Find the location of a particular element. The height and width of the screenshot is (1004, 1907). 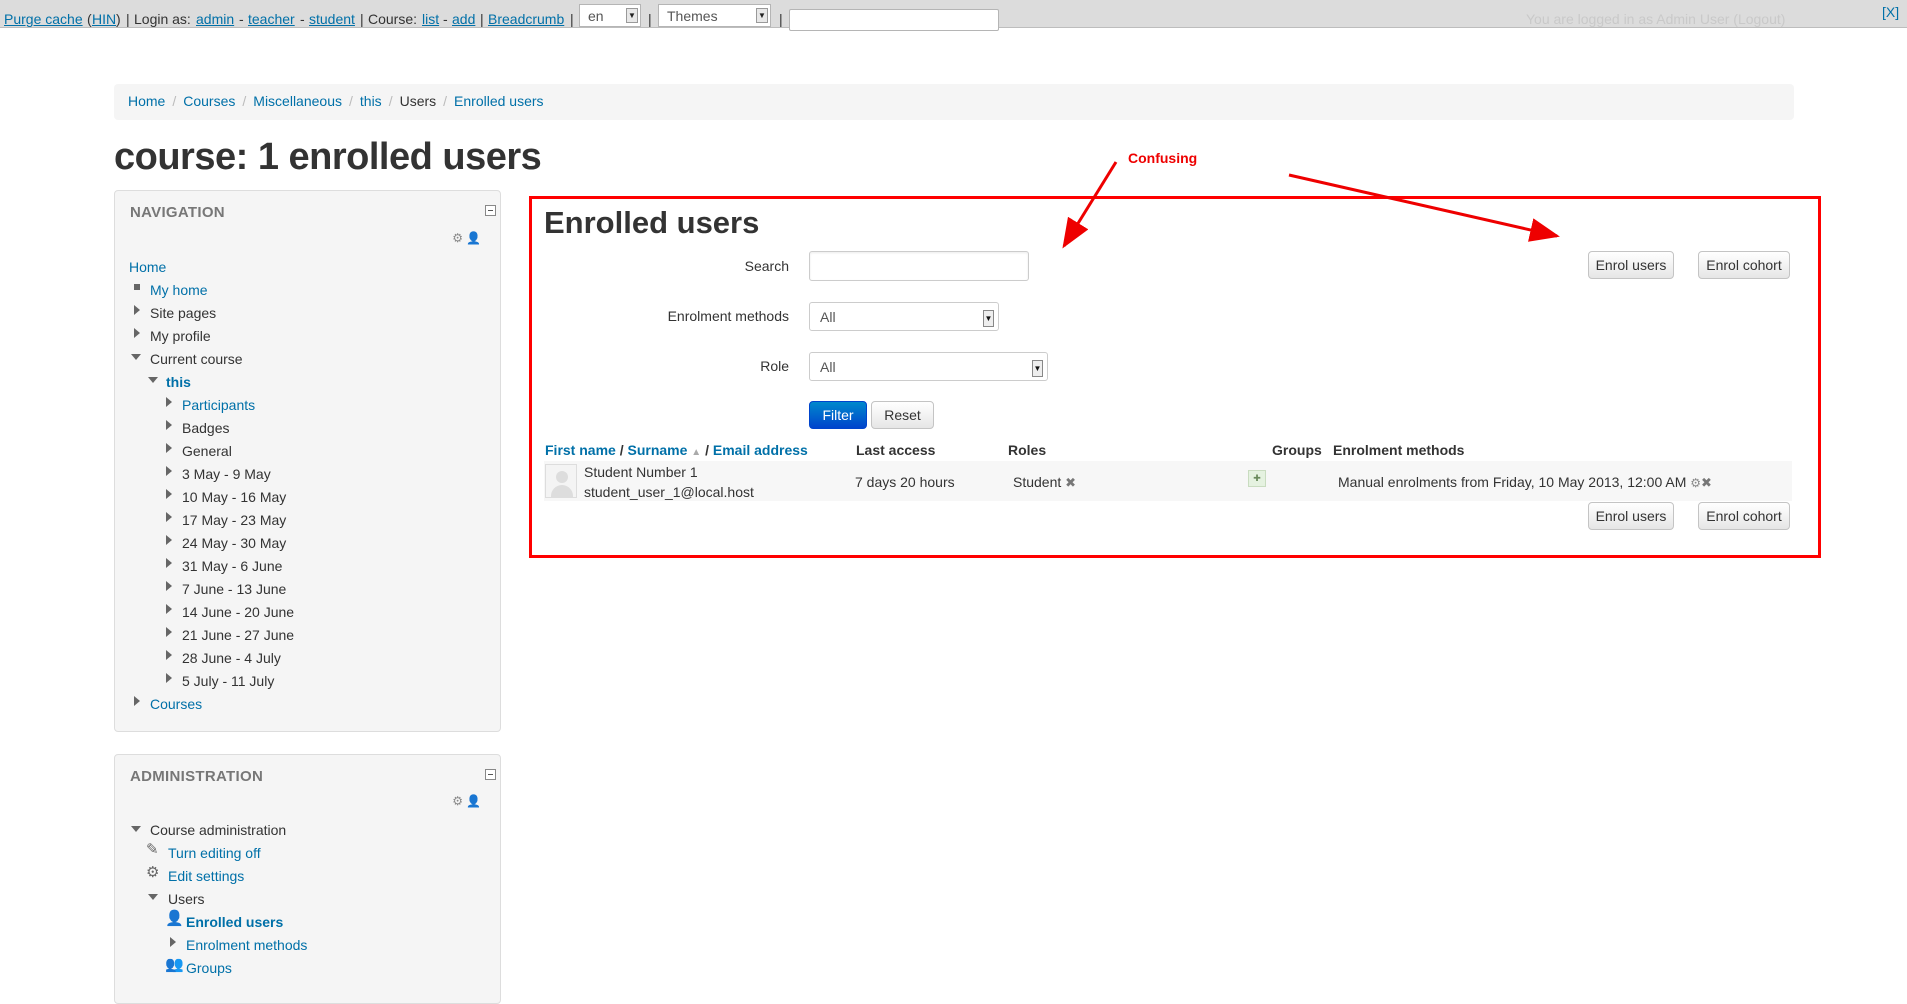

avatar is located at coordinates (561, 481).